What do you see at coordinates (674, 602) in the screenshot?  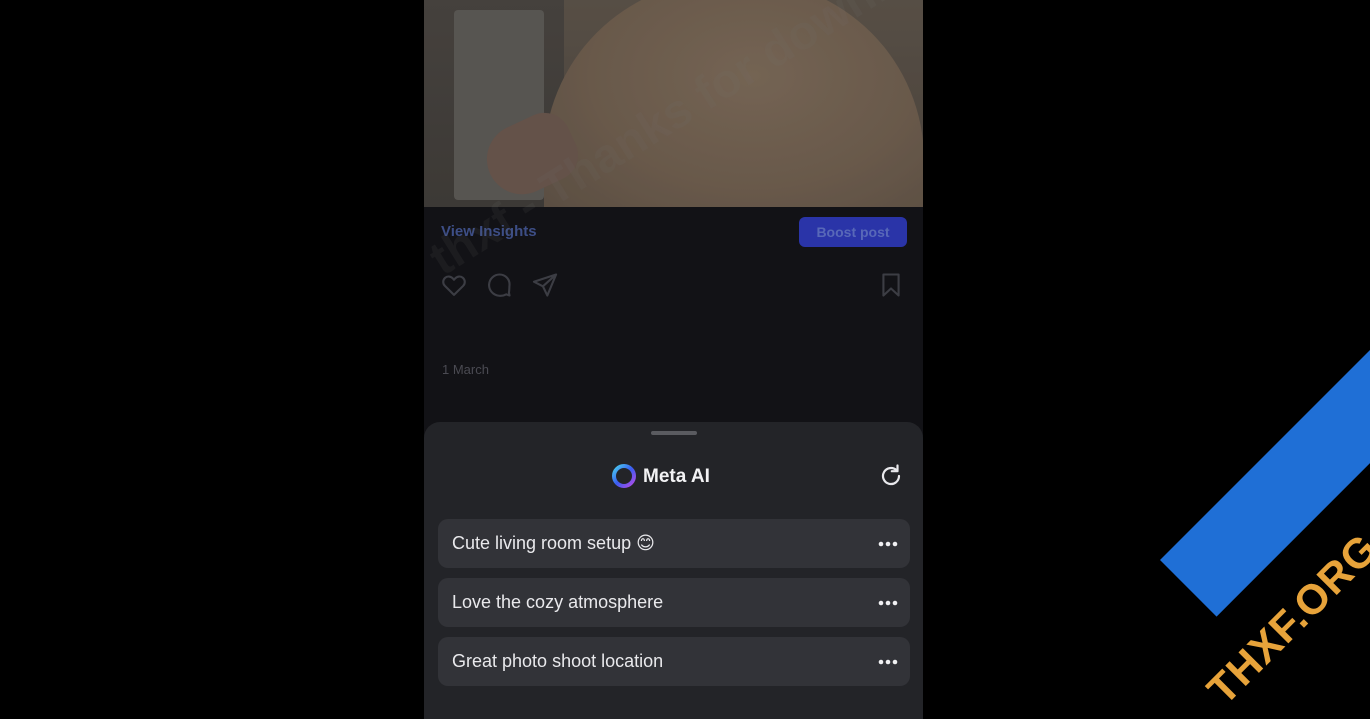 I see `suggestion-item: Love the cozy atmosphere` at bounding box center [674, 602].